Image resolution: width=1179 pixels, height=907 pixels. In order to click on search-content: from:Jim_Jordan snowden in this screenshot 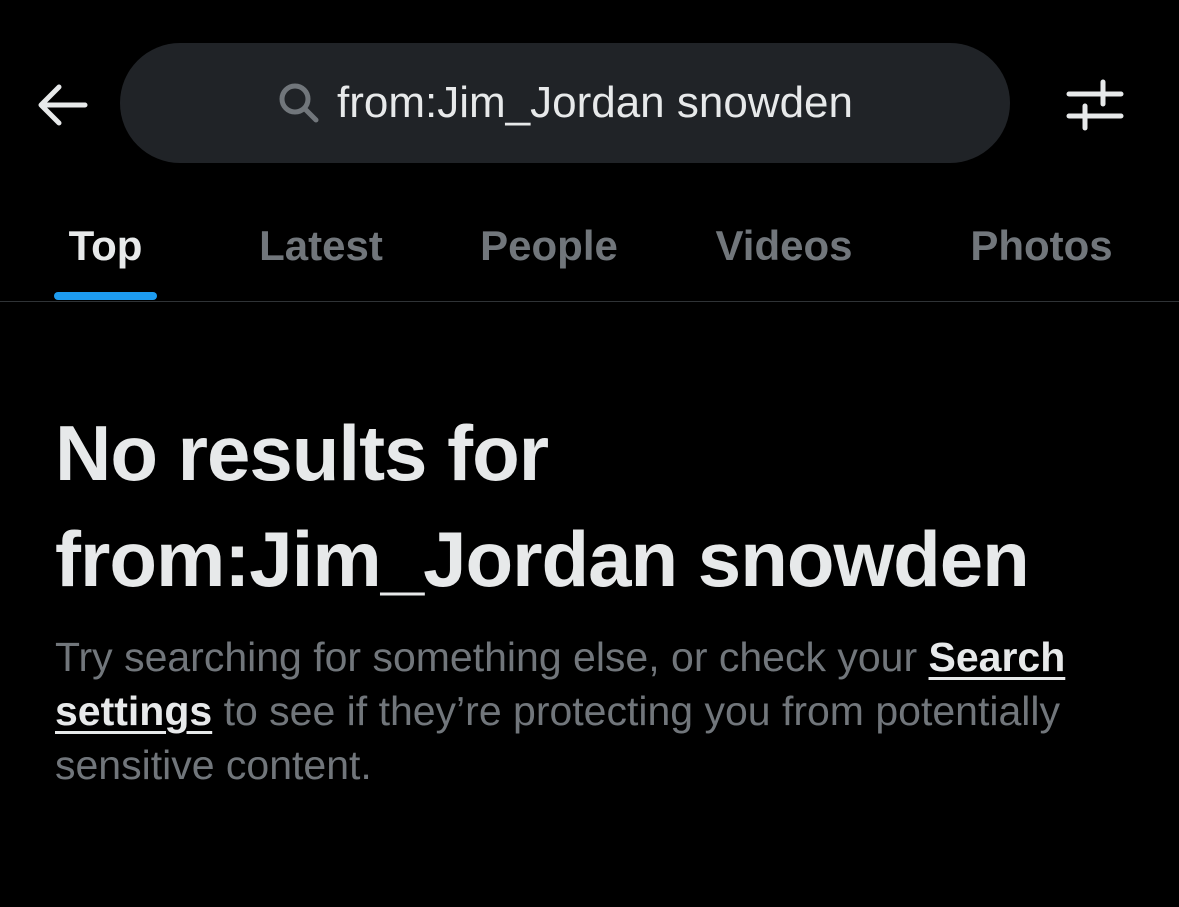, I will do `click(565, 103)`.